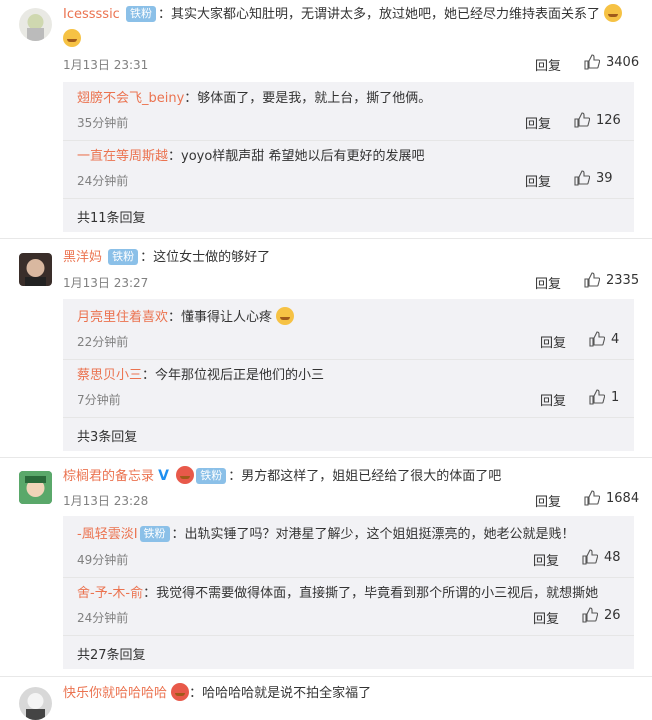 This screenshot has height=720, width=652. I want to click on reply-body: ：懂事得让人心疼, so click(220, 317).